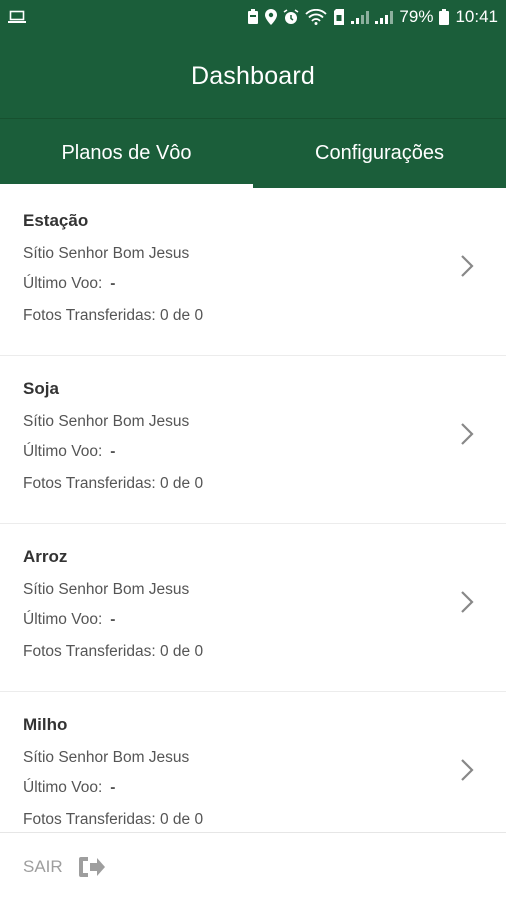  Describe the element at coordinates (291, 17) in the screenshot. I see `alarm-icon` at that location.